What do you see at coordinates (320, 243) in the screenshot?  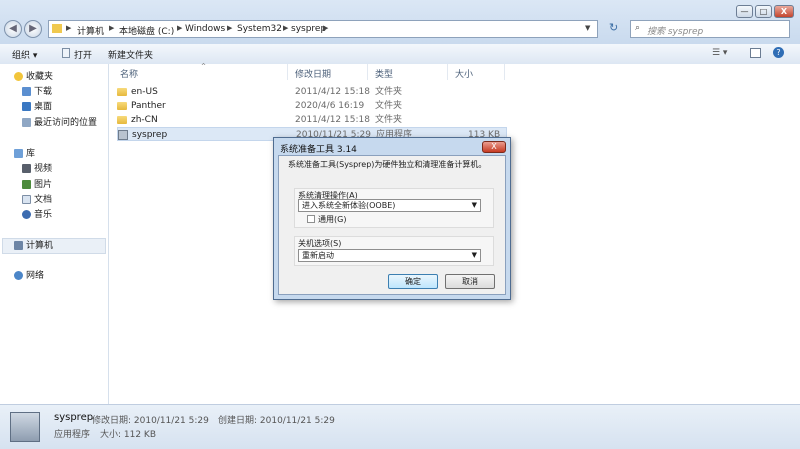 I see `shutdown-label: 关机选项(S)` at bounding box center [320, 243].